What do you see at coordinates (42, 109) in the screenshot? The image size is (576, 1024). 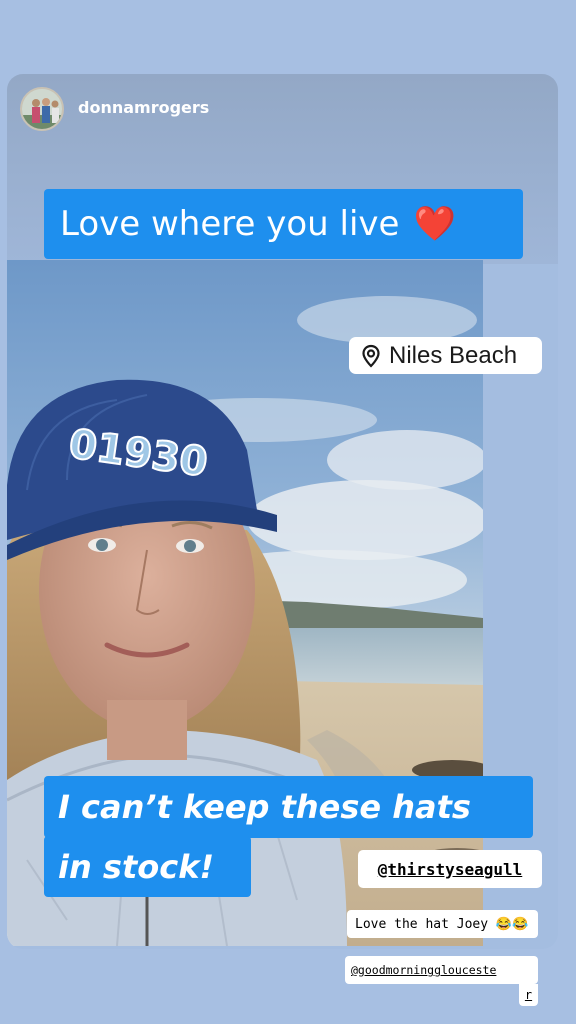 I see `avatar` at bounding box center [42, 109].